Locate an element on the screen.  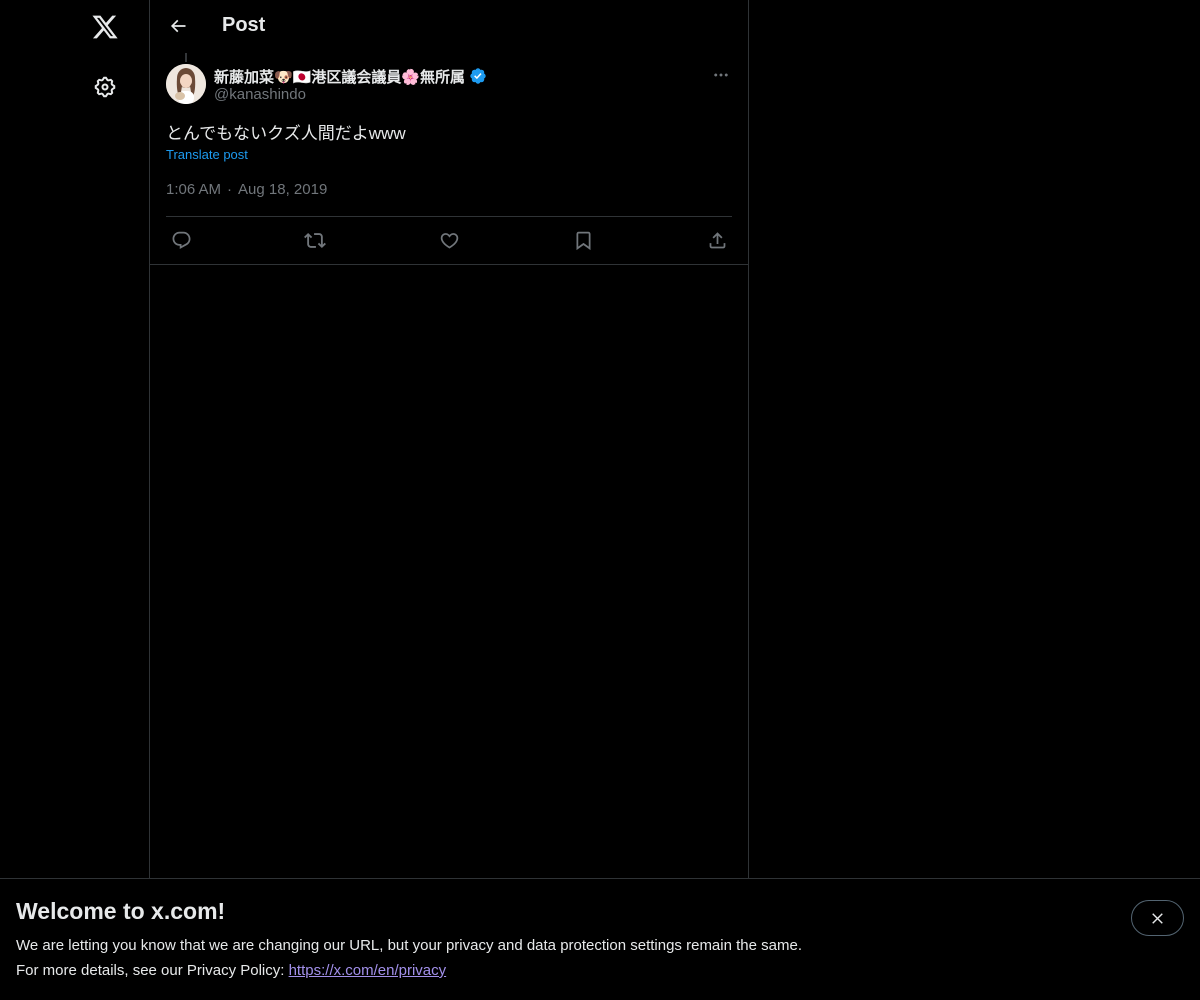
settings-link is located at coordinates (105, 87).